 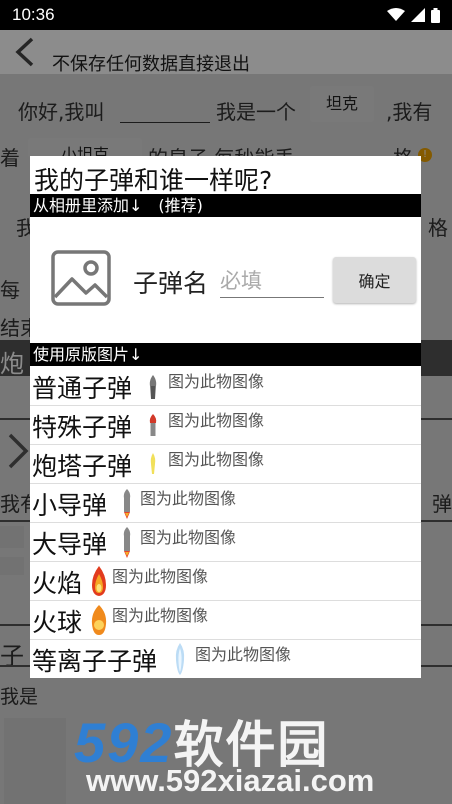 What do you see at coordinates (171, 283) in the screenshot?
I see `bullet-name-label: 子弹名` at bounding box center [171, 283].